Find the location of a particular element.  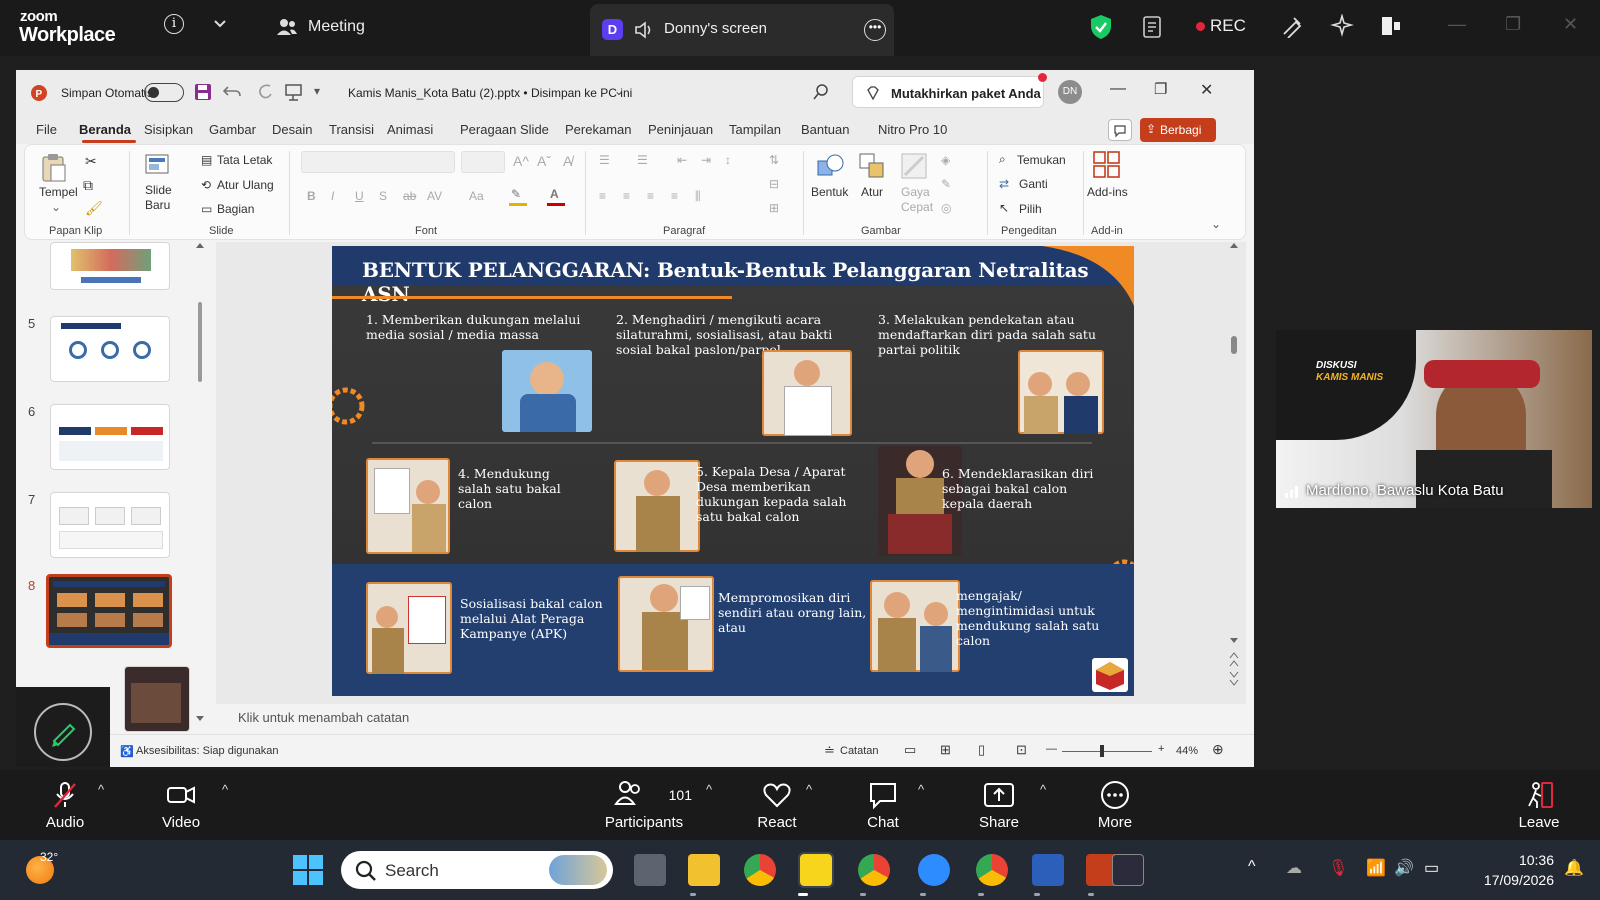

task-view-icon is located at coordinates (650, 870).